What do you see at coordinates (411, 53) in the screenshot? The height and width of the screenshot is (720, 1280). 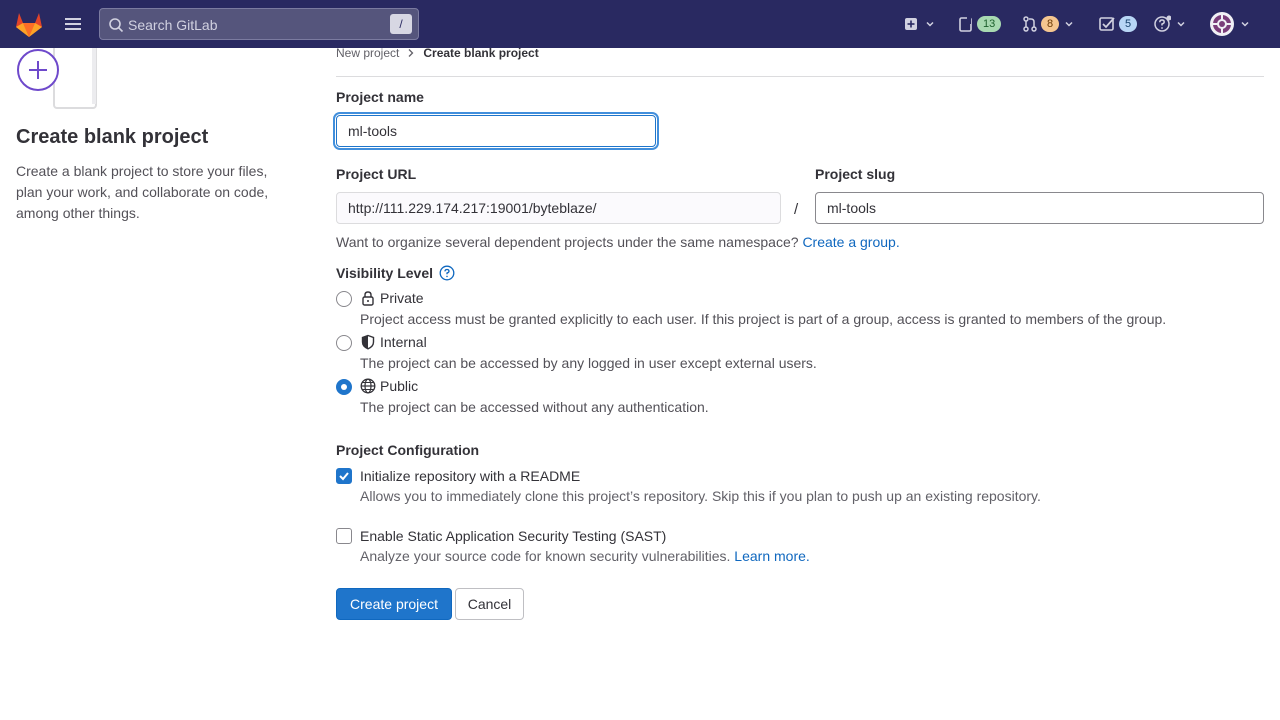 I see `chevron-right-icon` at bounding box center [411, 53].